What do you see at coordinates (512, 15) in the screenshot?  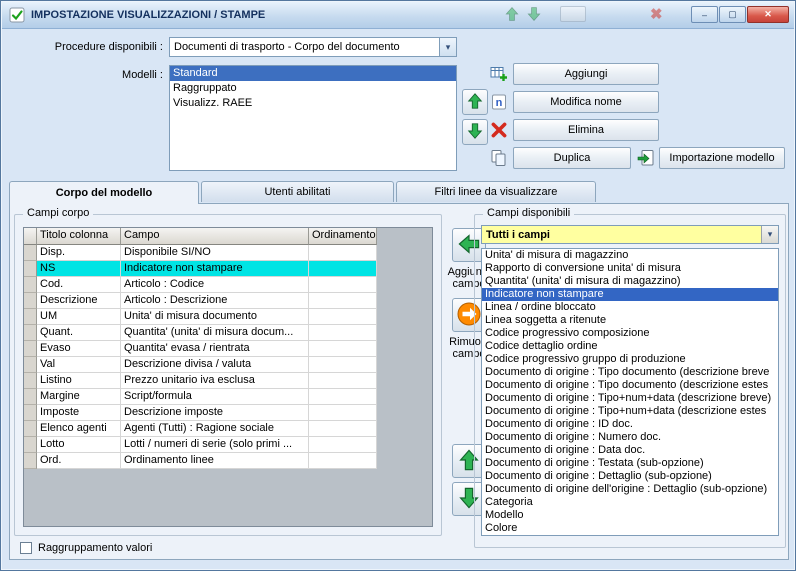 I see `background-up-arrow-icon` at bounding box center [512, 15].